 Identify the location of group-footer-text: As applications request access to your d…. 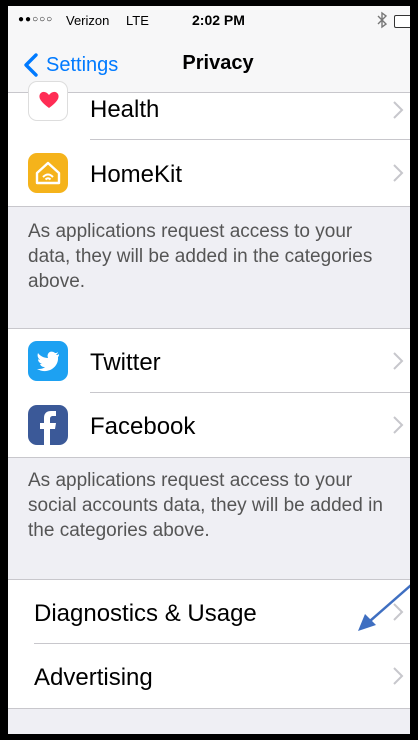
(200, 256).